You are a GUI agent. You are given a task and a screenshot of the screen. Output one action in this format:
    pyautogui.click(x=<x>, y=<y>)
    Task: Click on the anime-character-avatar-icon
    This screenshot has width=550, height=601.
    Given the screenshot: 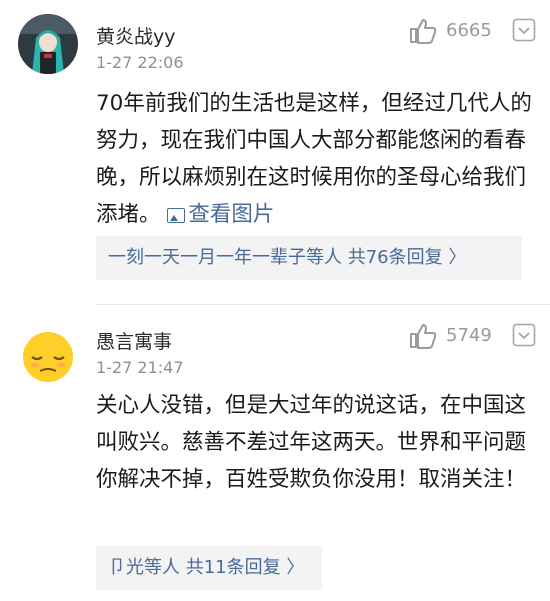 What is the action you would take?
    pyautogui.click(x=48, y=44)
    